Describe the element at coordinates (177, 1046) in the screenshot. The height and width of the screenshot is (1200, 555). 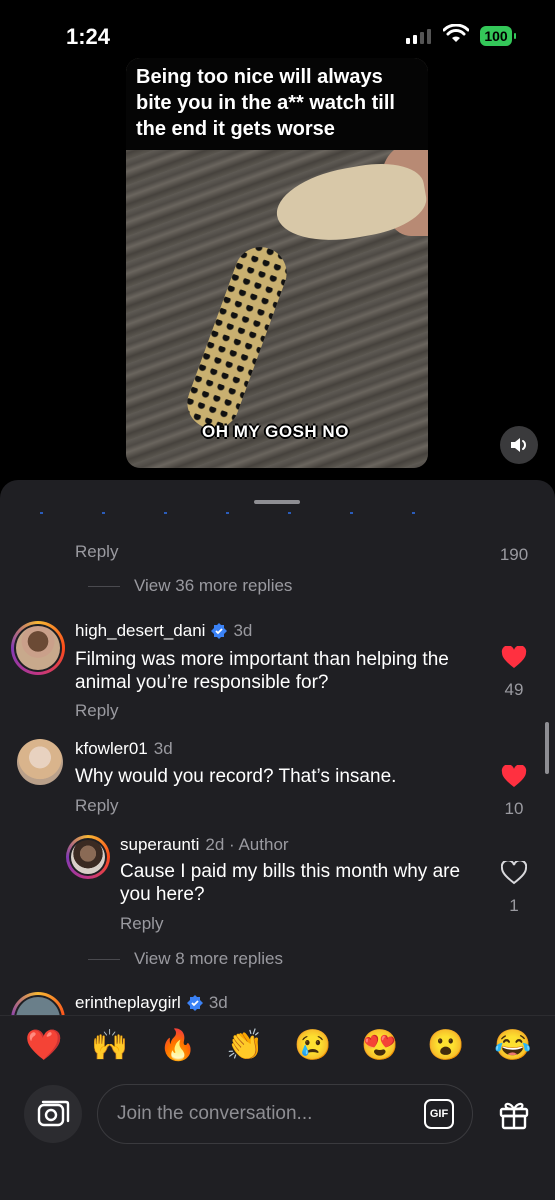
I see `emoji-fire-button: 🔥` at that location.